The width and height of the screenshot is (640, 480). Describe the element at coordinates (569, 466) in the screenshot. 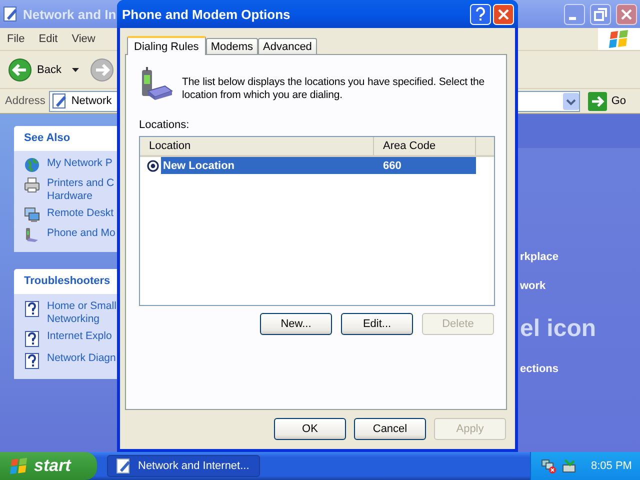

I see `network-icon` at that location.